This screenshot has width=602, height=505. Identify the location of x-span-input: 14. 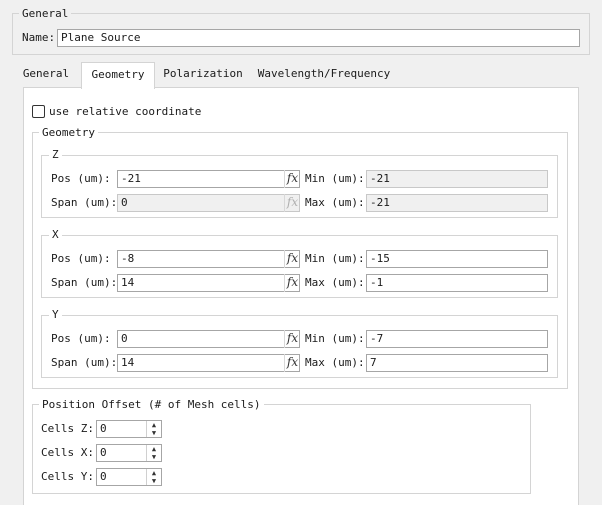
(208, 283).